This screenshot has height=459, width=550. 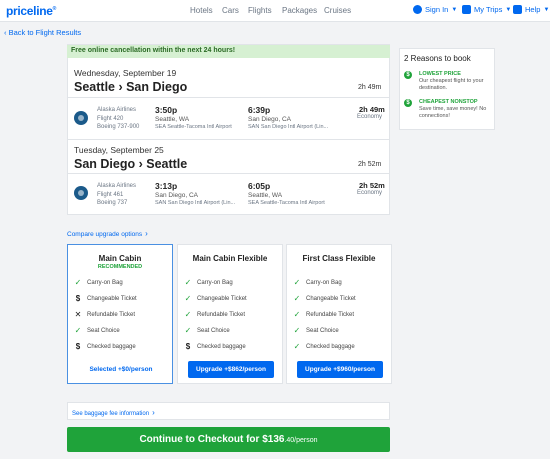 I want to click on return-segment-duration: 2h 52m, so click(x=372, y=185).